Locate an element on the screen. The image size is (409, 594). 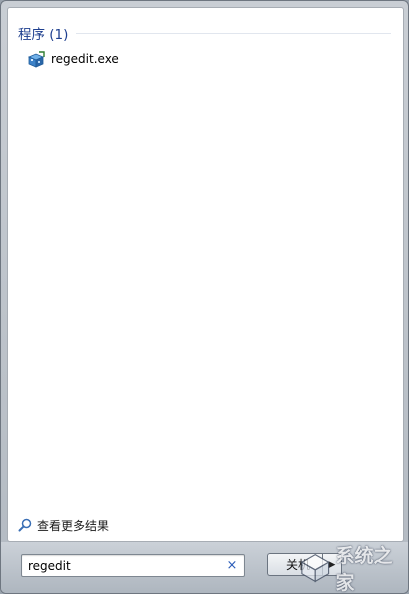
shutdown-control: 关机 ▶ is located at coordinates (305, 564).